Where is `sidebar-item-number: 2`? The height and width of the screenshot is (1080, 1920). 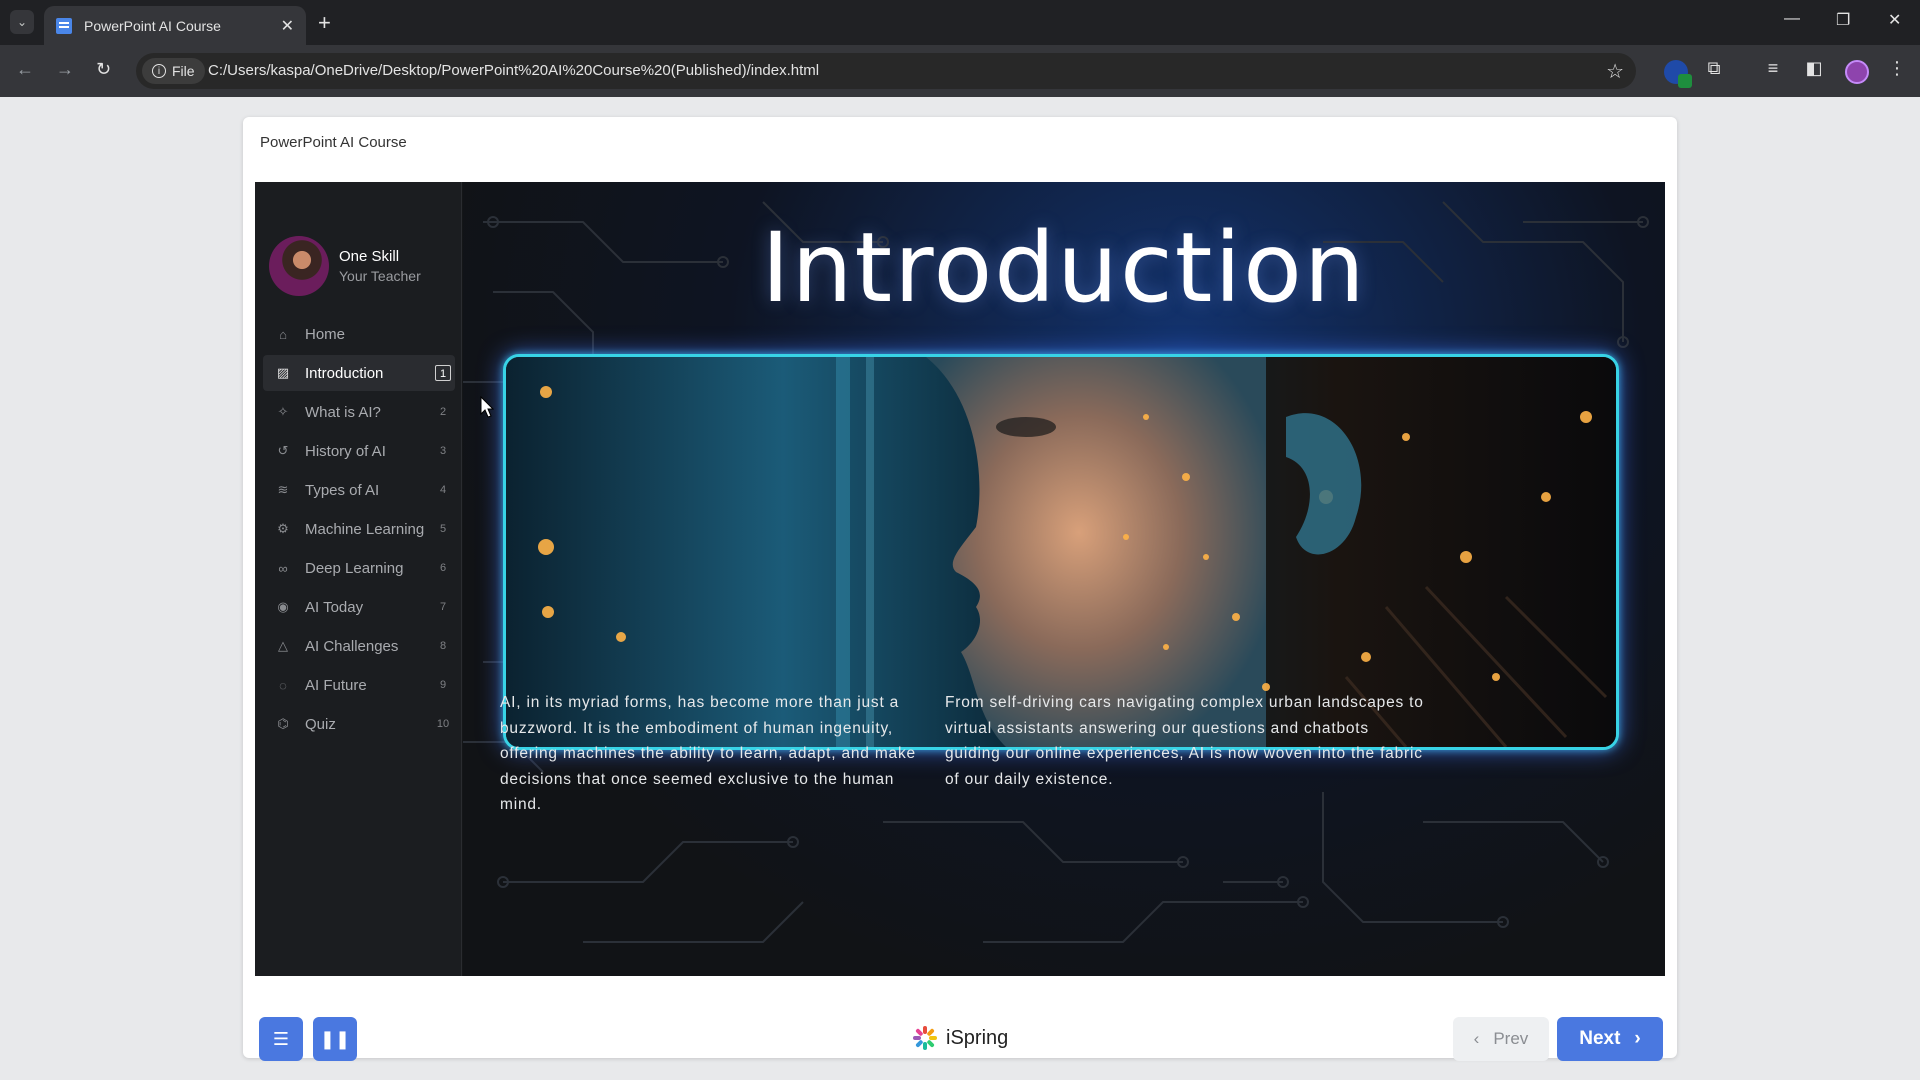 sidebar-item-number: 2 is located at coordinates (443, 412).